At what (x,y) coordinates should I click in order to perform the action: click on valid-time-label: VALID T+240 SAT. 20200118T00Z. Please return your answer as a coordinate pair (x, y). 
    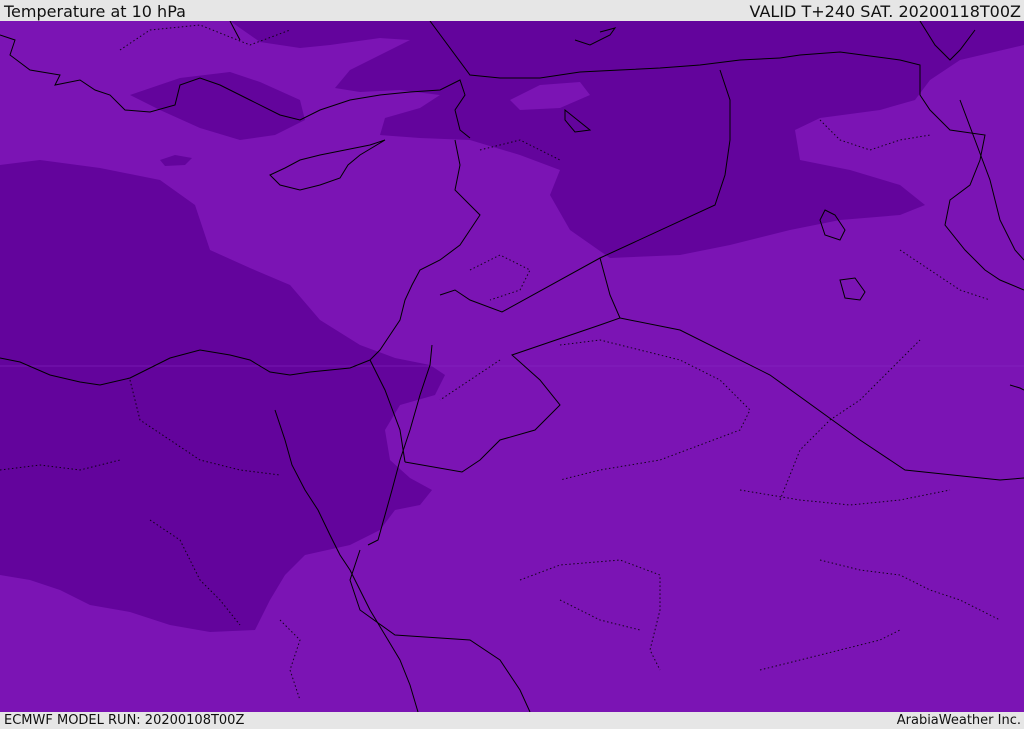
    Looking at the image, I should click on (885, 11).